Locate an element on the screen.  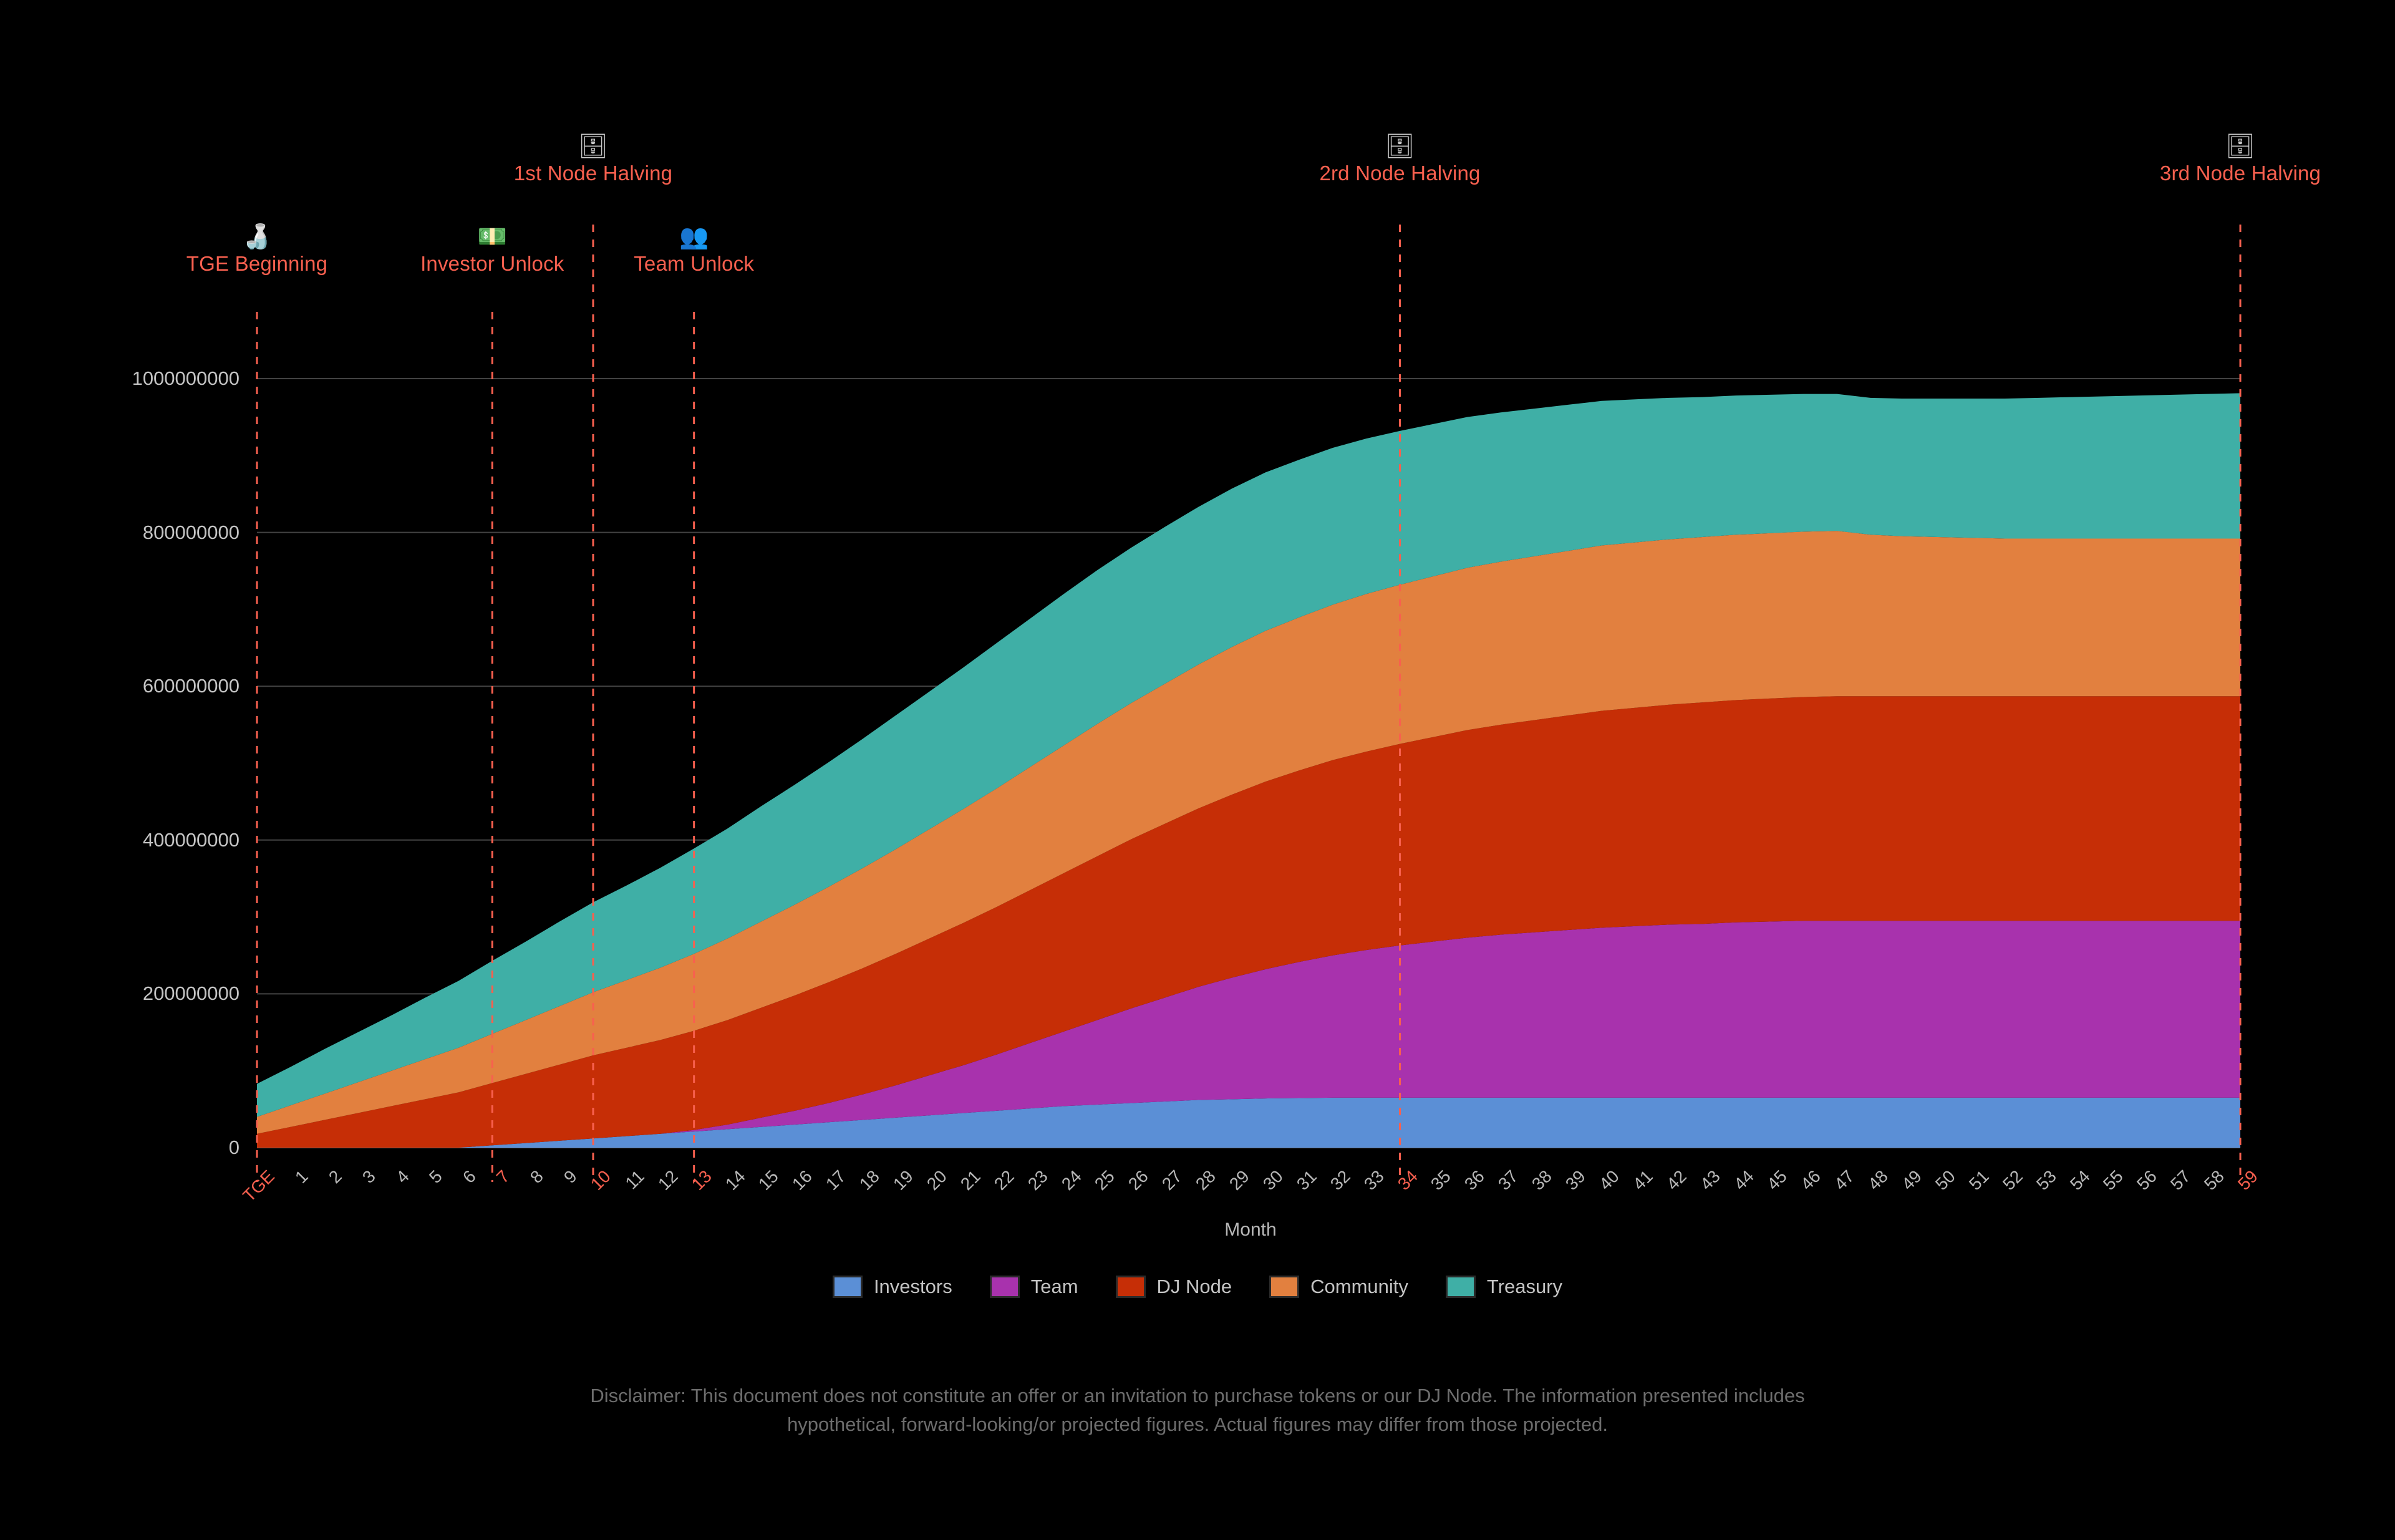
legend-label: Community is located at coordinates (1359, 1286).